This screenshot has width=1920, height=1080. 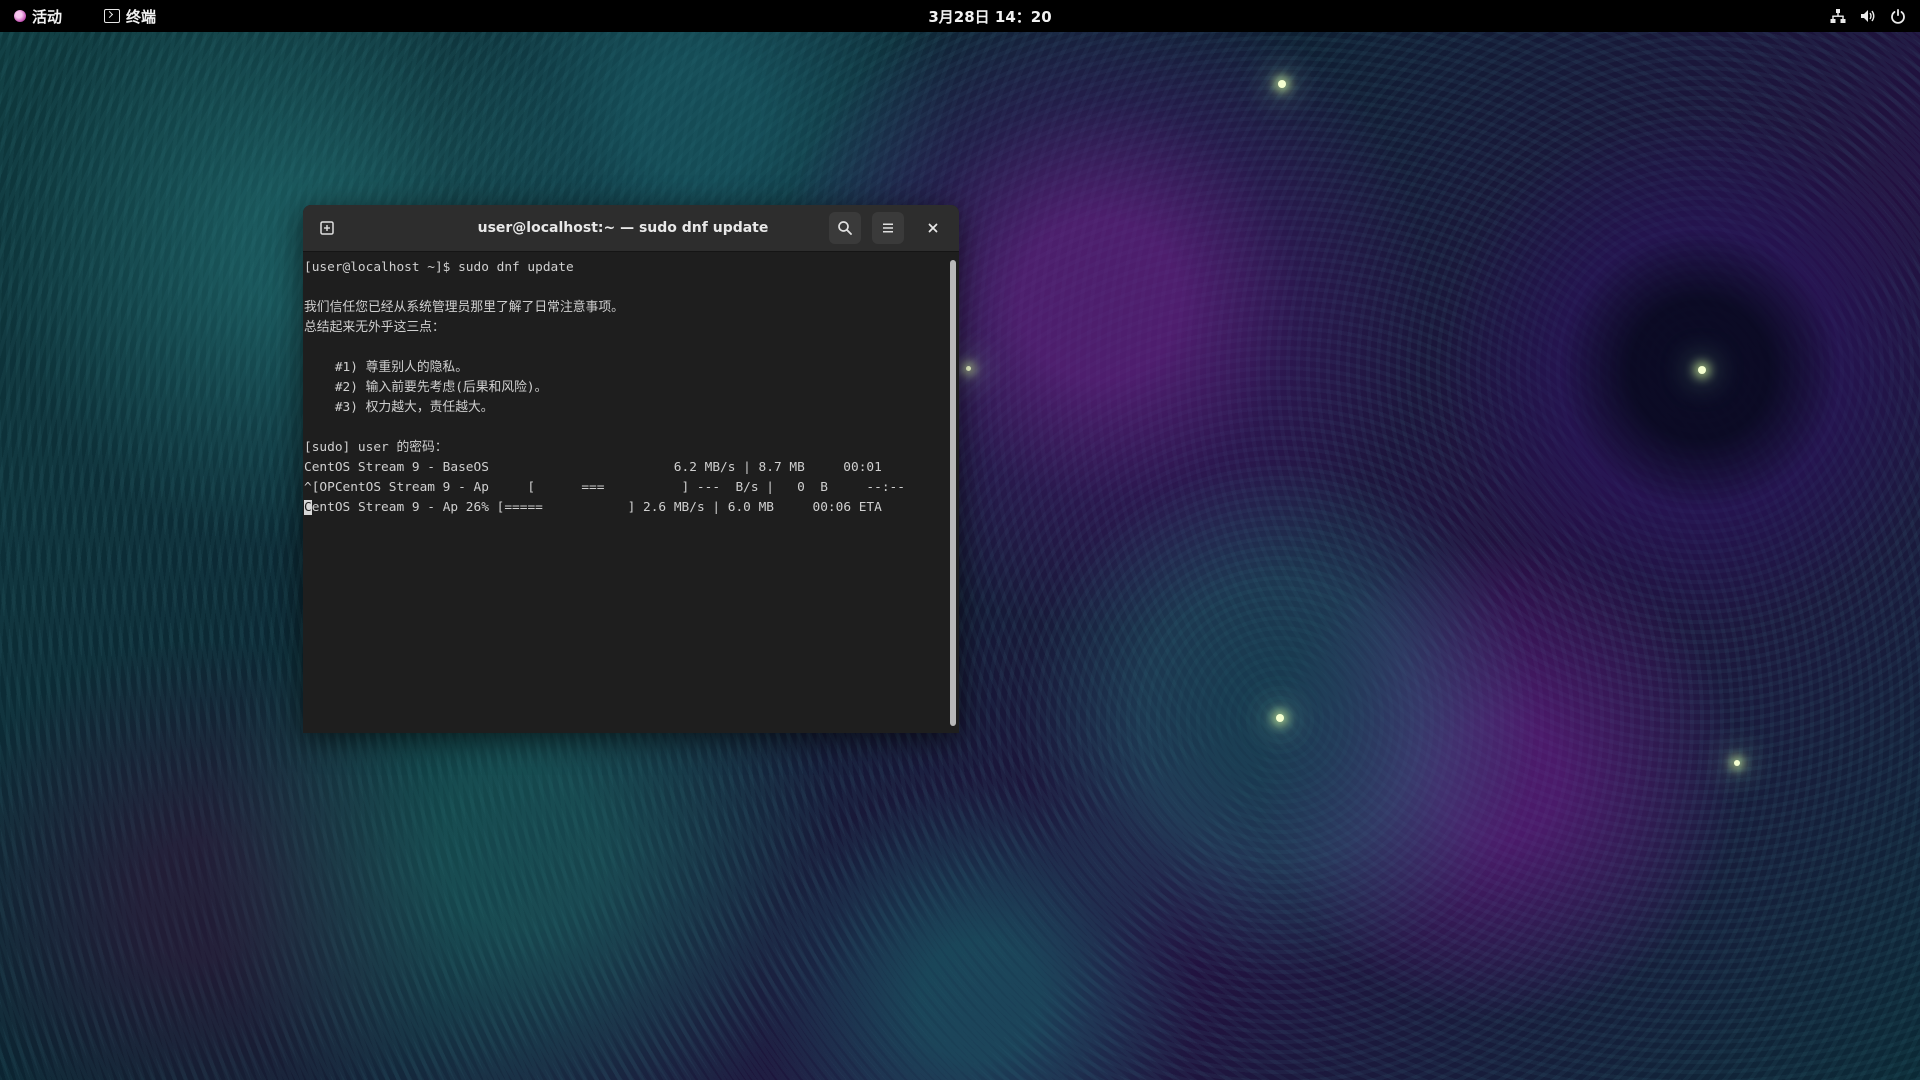 I want to click on volume-icon, so click(x=1868, y=16).